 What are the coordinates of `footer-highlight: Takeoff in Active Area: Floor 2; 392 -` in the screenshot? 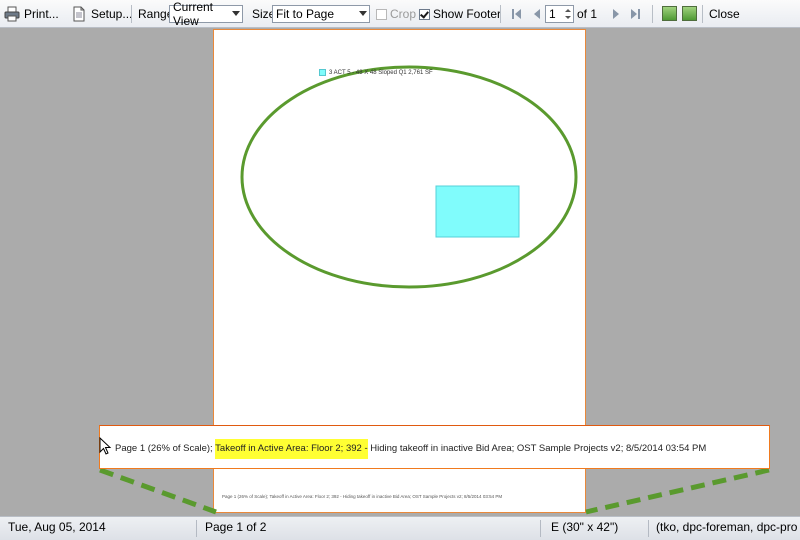 It's located at (291, 449).